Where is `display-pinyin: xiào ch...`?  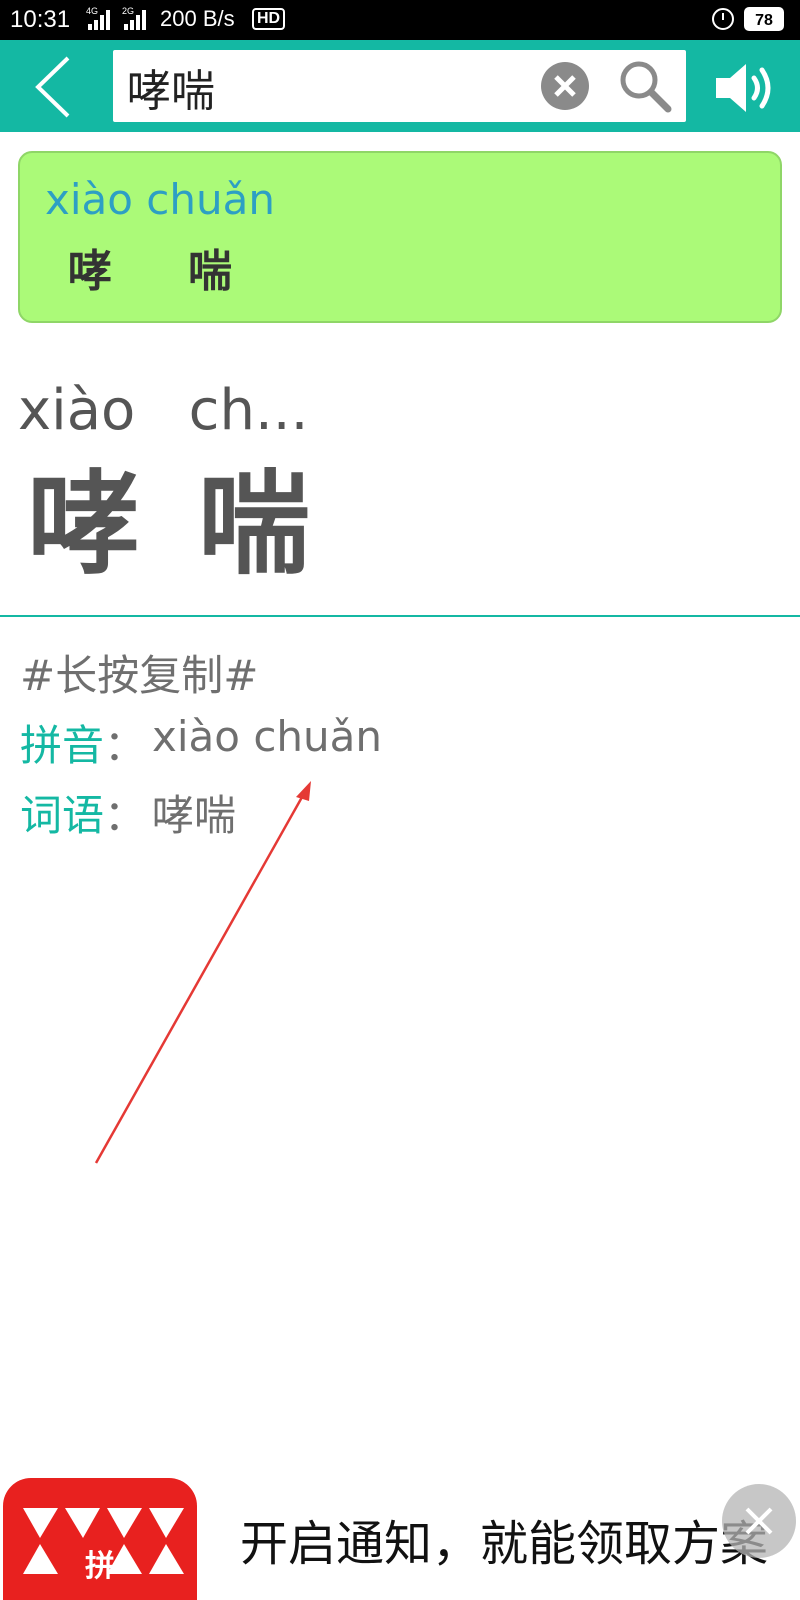
display-pinyin: xiào ch... is located at coordinates (163, 410).